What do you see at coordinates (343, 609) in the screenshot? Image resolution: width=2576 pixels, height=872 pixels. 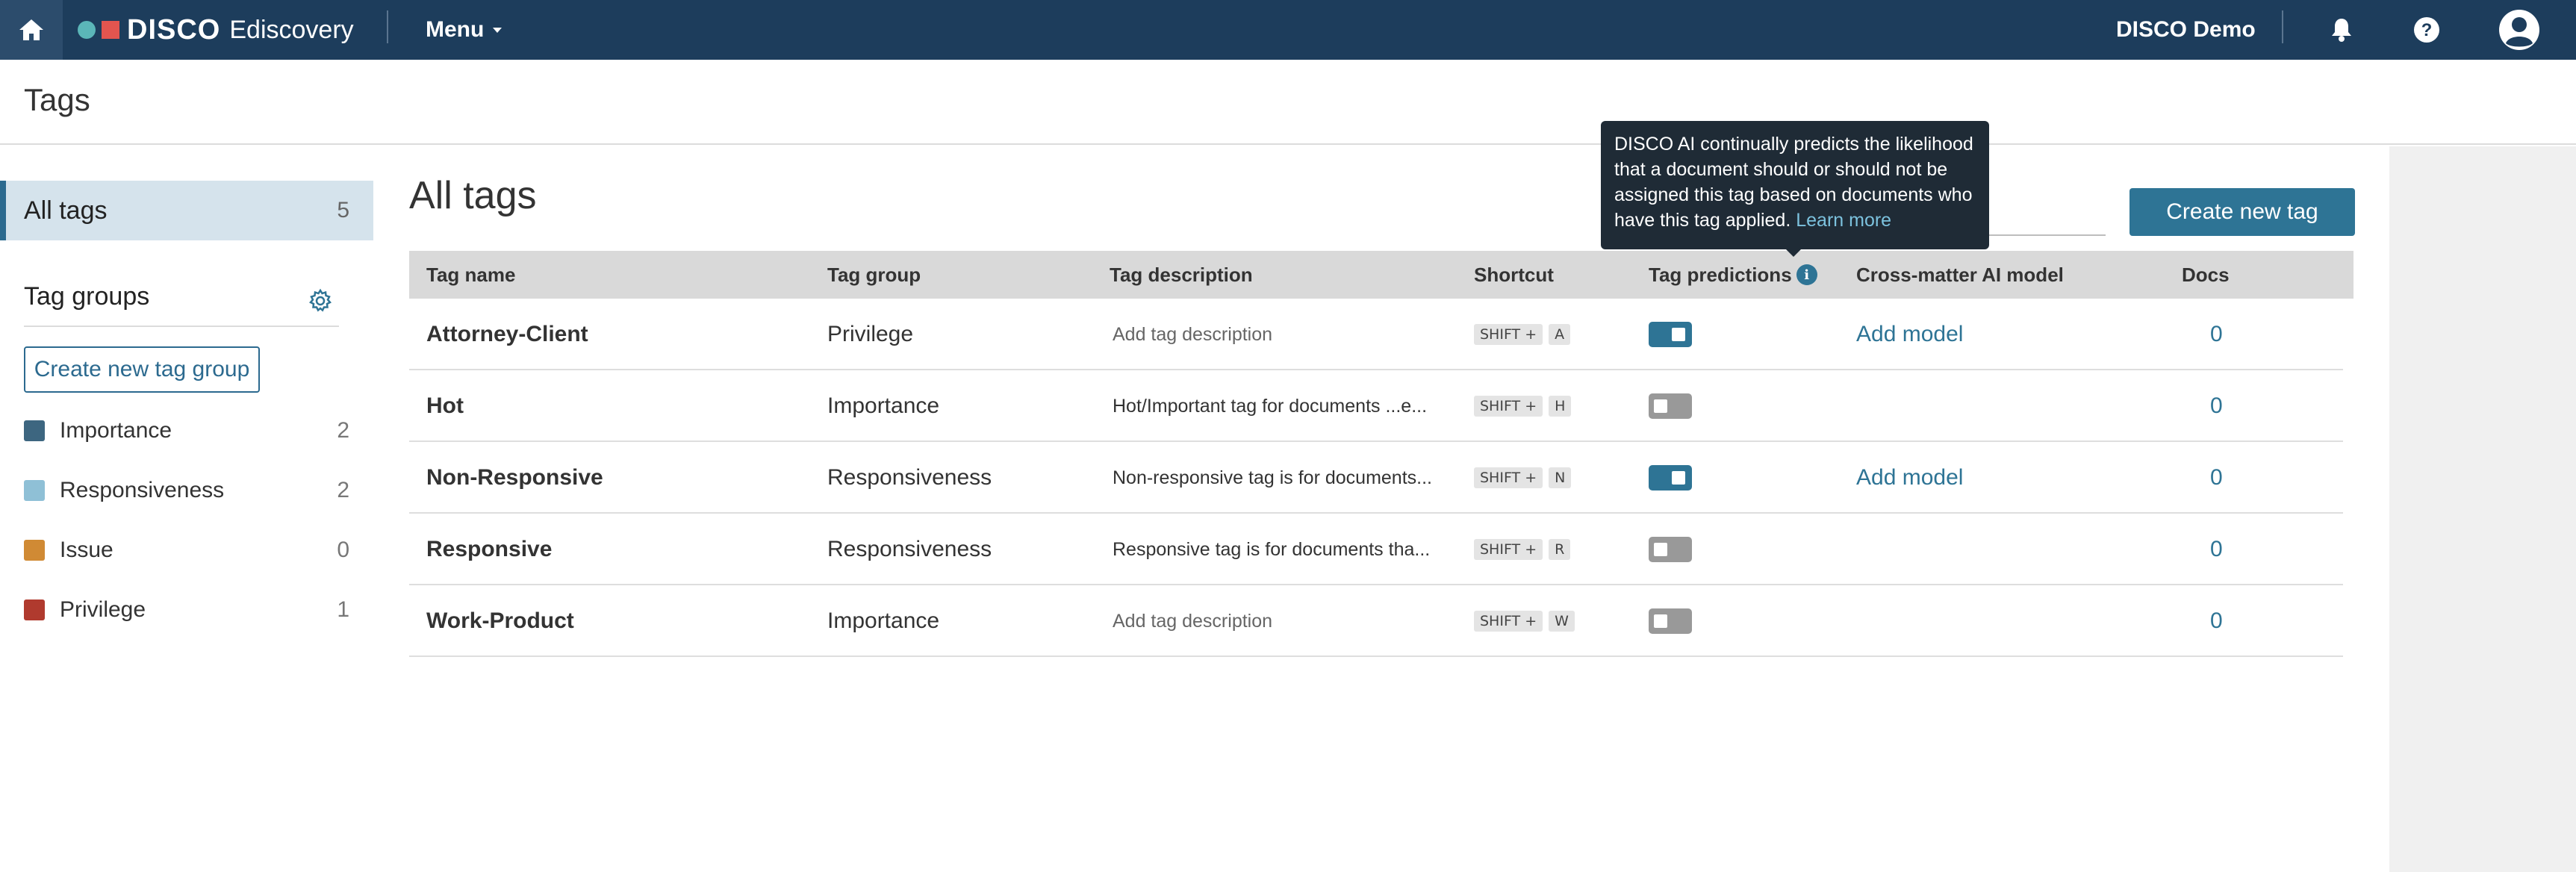 I see `group-count: 1` at bounding box center [343, 609].